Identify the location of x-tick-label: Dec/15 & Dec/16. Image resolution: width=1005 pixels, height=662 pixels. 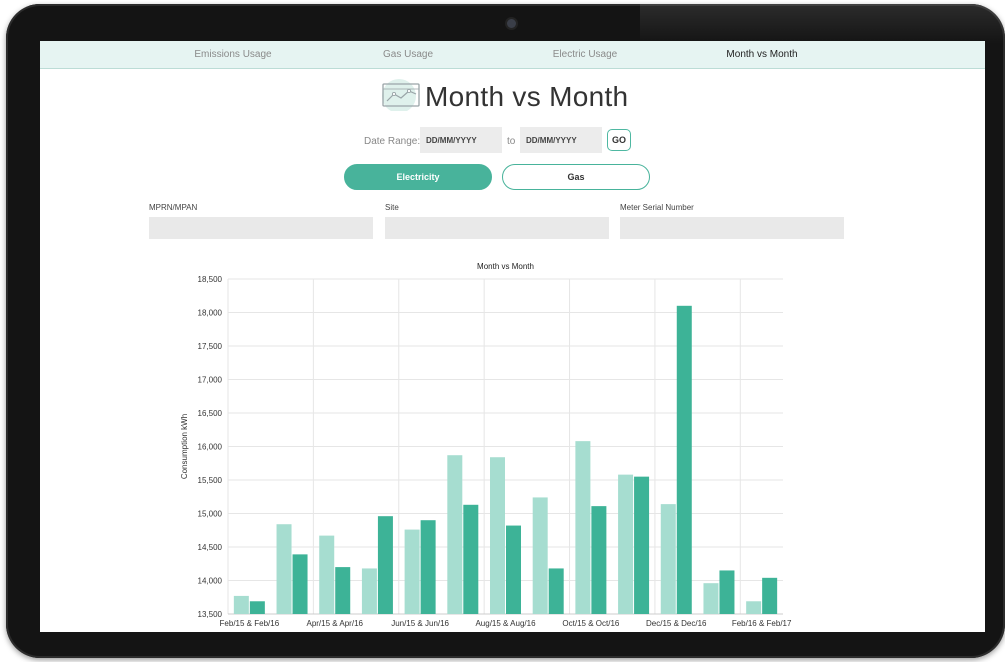
(676, 623).